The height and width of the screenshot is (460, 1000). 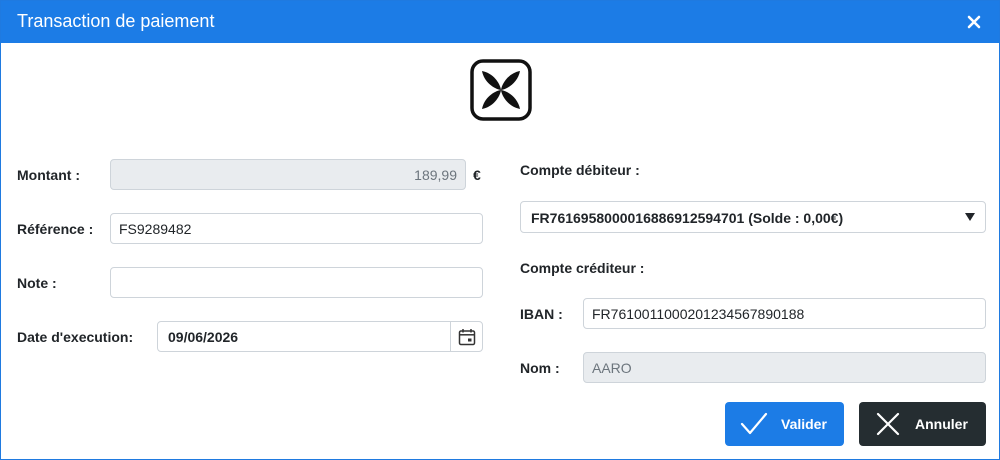 I want to click on calendar-icon, so click(x=467, y=337).